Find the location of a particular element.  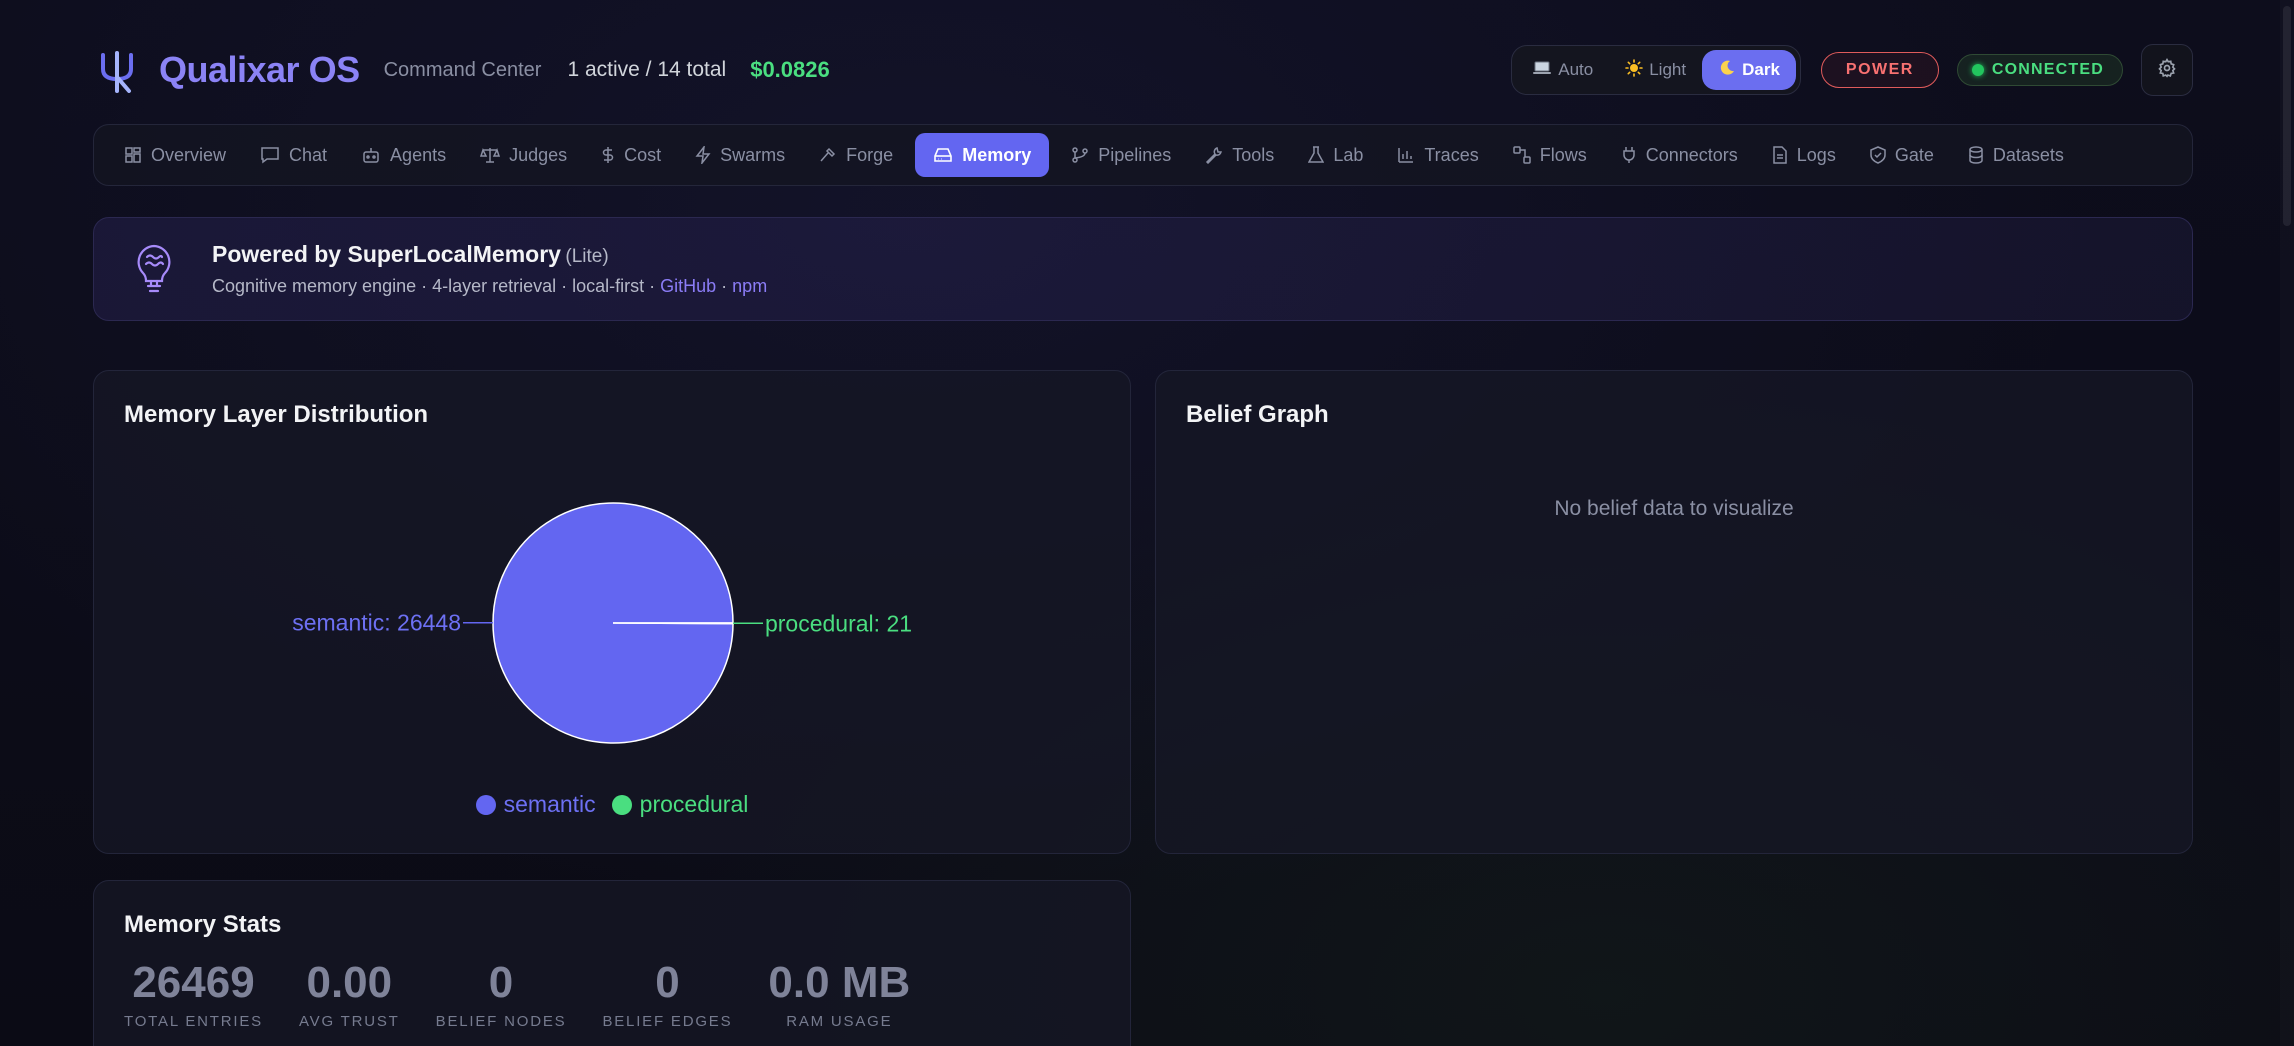

qualixar-logo-icon is located at coordinates (117, 70).